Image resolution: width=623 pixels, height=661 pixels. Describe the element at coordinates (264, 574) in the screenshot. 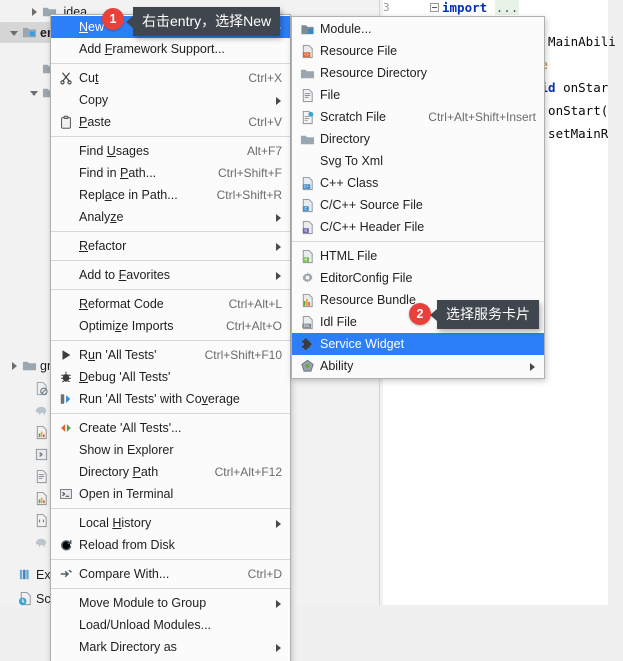

I see `menu-item-shortcut: Ctrl+D` at that location.